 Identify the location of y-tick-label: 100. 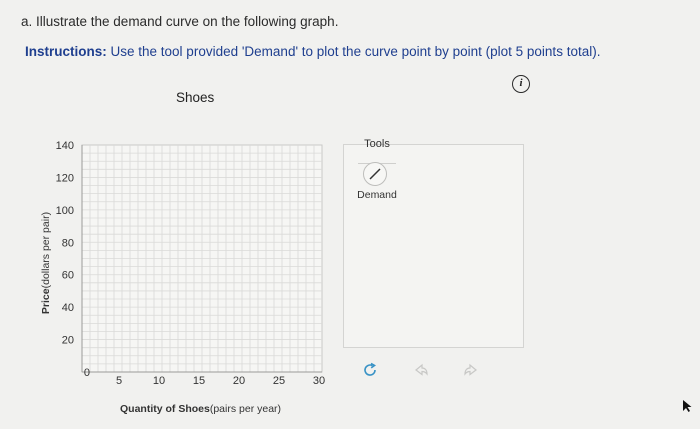
(65, 211).